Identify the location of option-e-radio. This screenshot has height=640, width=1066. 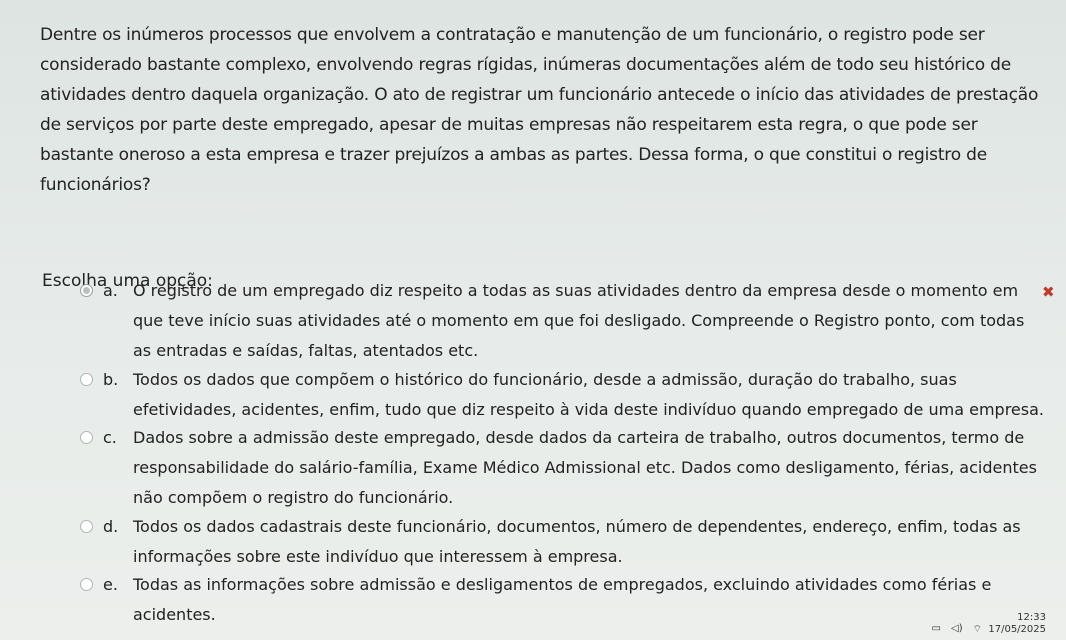
(86, 584).